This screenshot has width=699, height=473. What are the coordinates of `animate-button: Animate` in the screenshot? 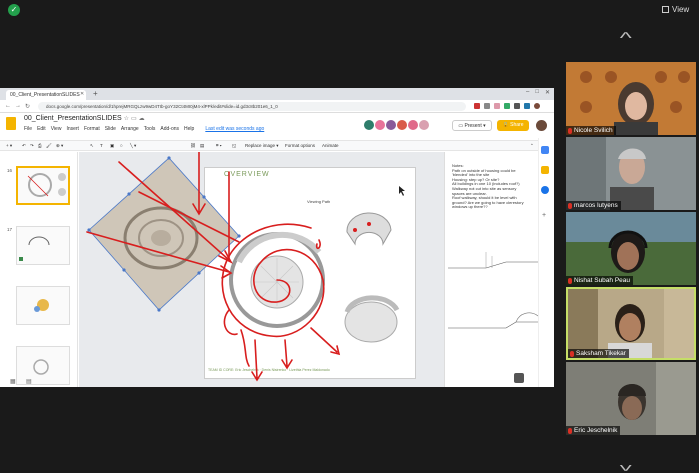 It's located at (330, 145).